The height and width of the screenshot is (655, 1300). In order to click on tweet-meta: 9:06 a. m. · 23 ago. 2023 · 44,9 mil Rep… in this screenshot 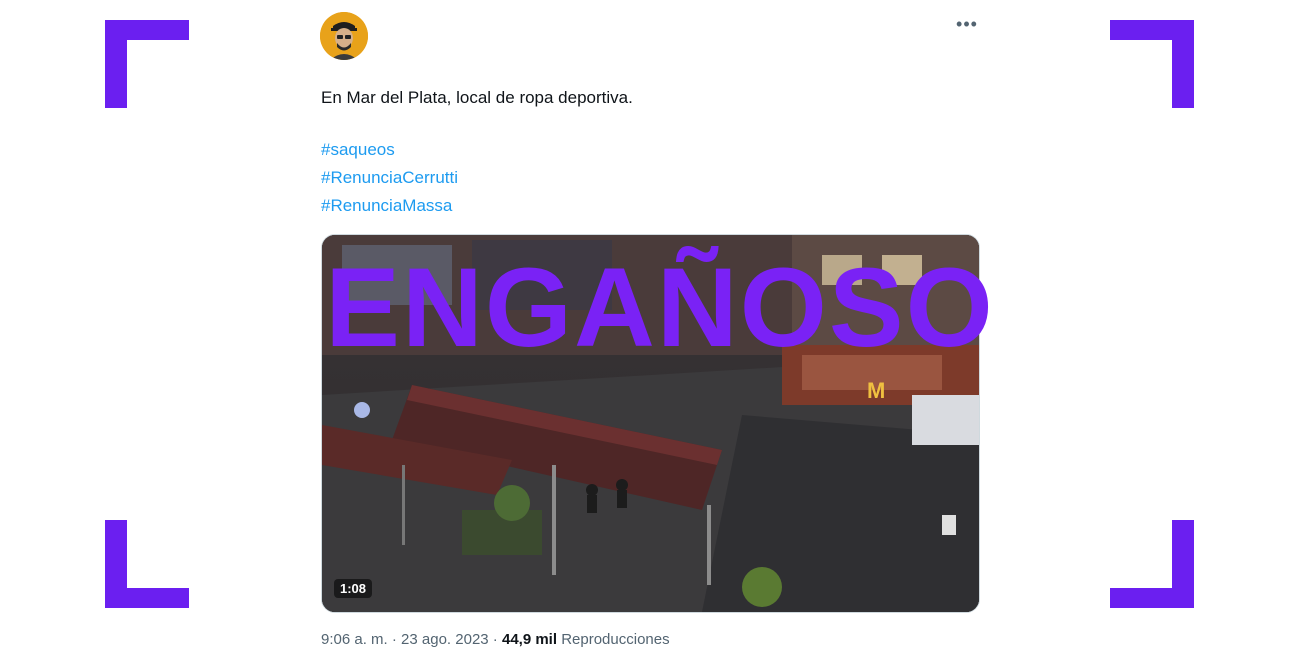, I will do `click(495, 639)`.